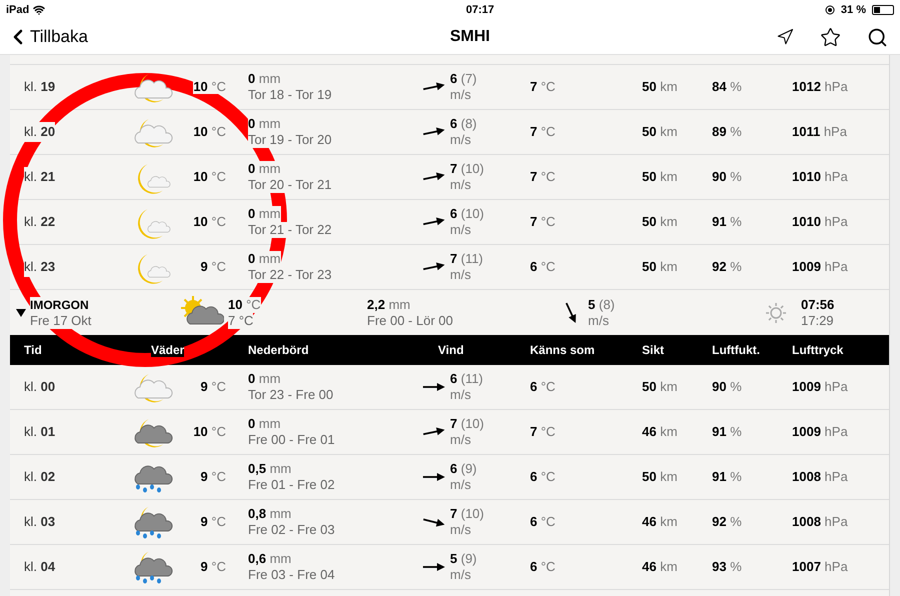 The width and height of the screenshot is (900, 596). What do you see at coordinates (727, 86) in the screenshot?
I see `humidity: 84 %` at bounding box center [727, 86].